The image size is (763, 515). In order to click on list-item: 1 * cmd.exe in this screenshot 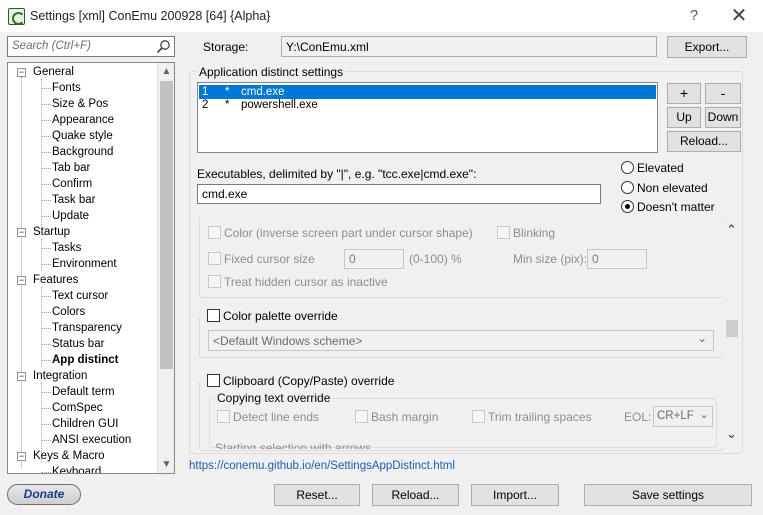, I will do `click(427, 92)`.